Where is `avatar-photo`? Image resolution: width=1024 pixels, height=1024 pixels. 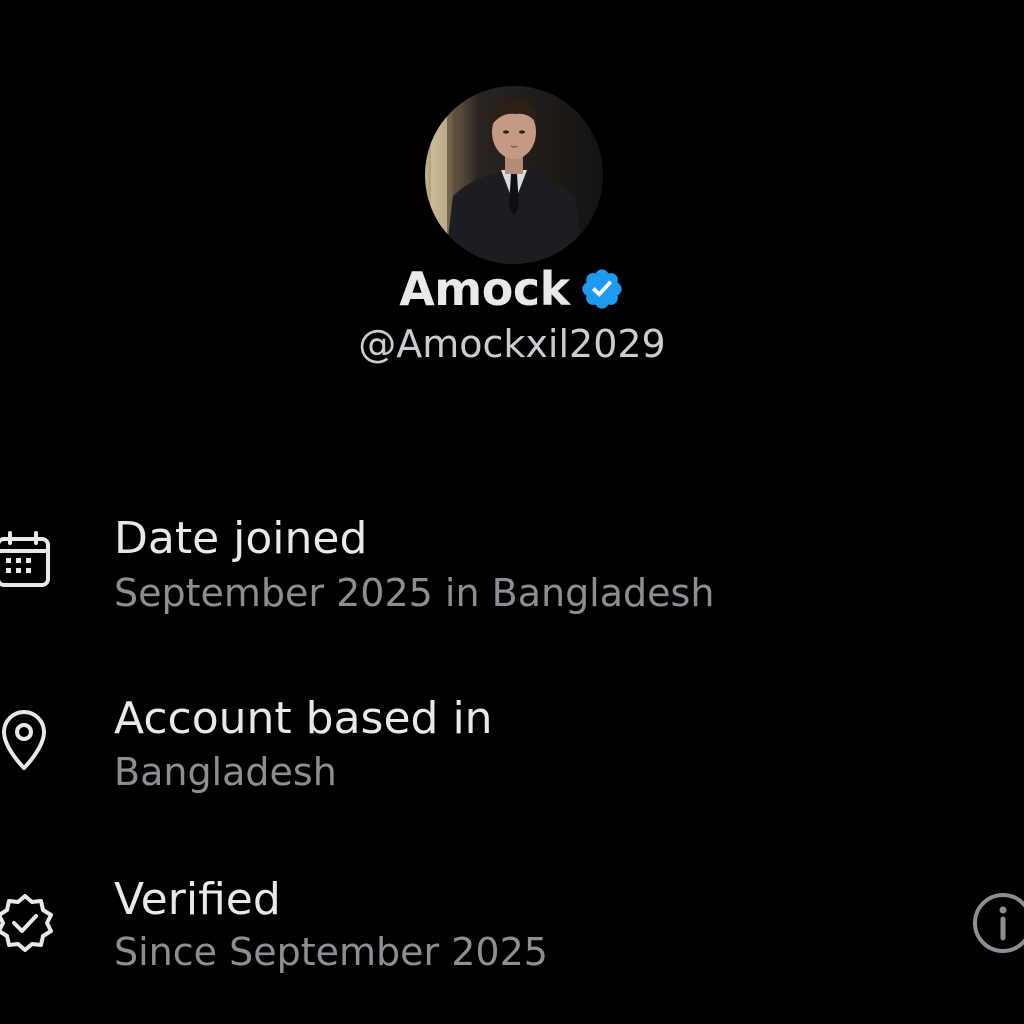 avatar-photo is located at coordinates (514, 175).